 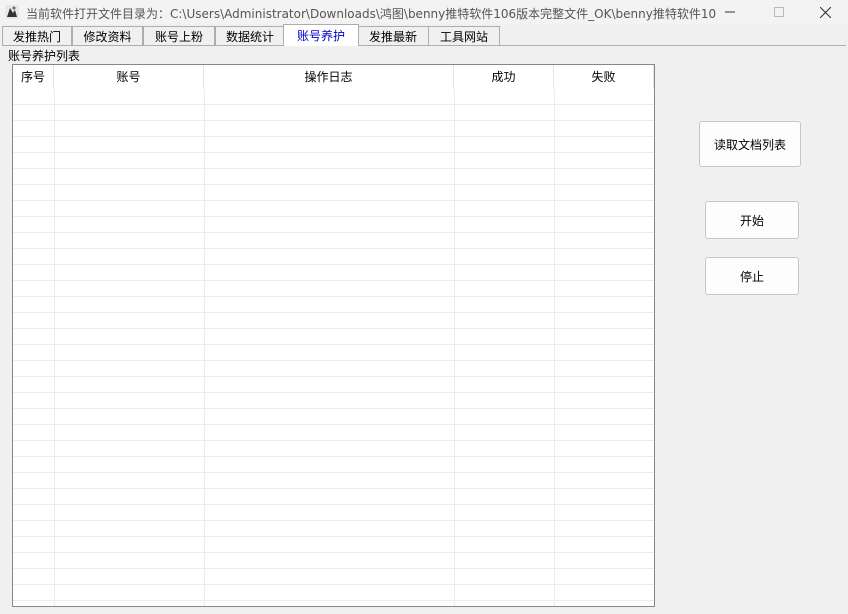 What do you see at coordinates (33, 77) in the screenshot?
I see `column-header-index: 序号` at bounding box center [33, 77].